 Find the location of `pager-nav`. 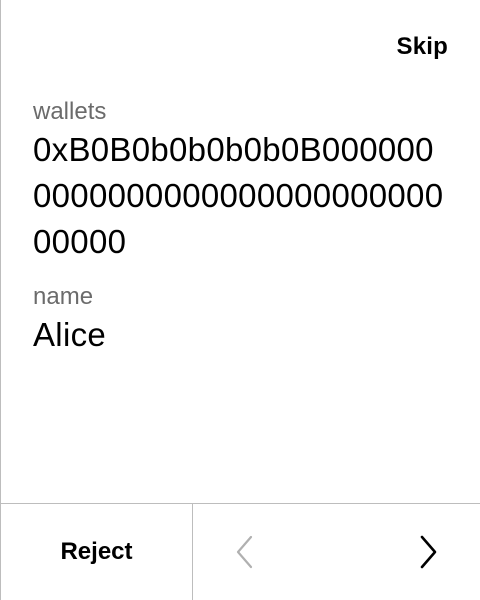

pager-nav is located at coordinates (336, 552).